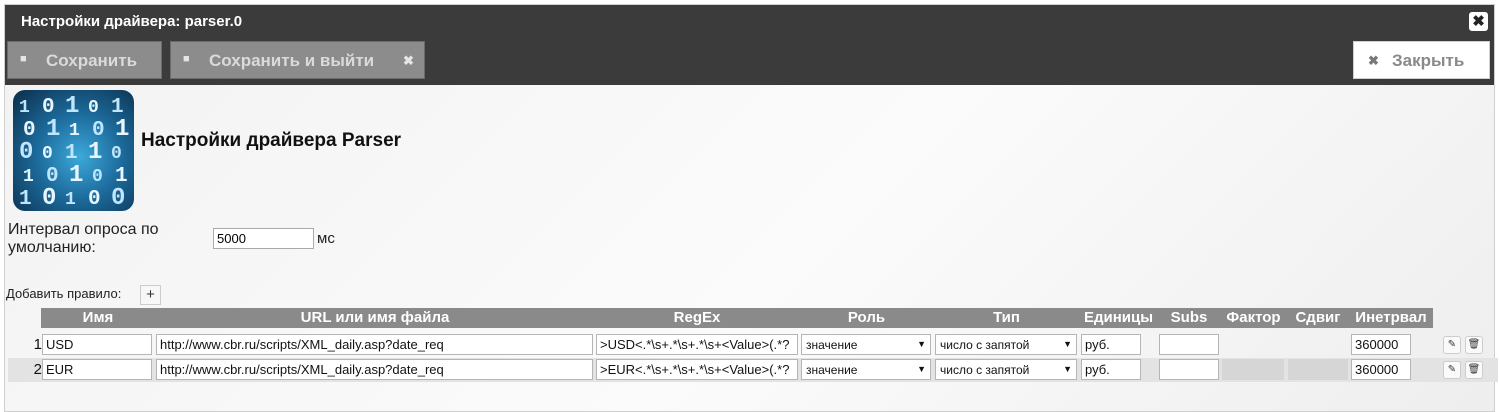 The height and width of the screenshot is (412, 1499). Describe the element at coordinates (697, 317) in the screenshot. I see `column-header-regex: RegEx` at that location.